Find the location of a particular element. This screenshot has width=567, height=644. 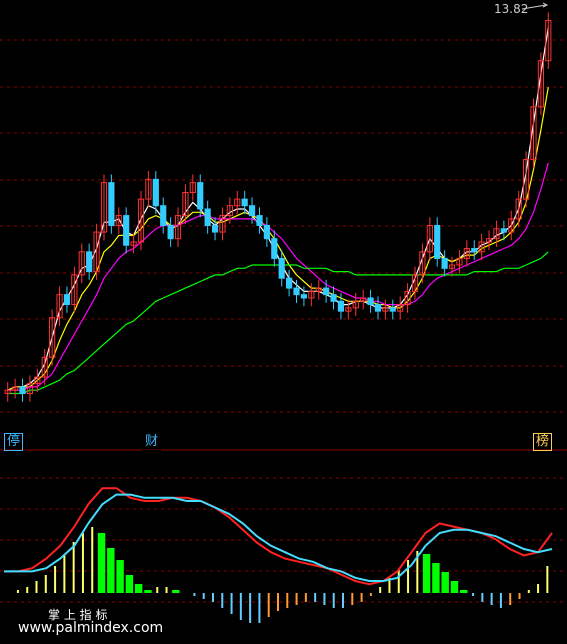

rank-marker: 榜 is located at coordinates (543, 442).